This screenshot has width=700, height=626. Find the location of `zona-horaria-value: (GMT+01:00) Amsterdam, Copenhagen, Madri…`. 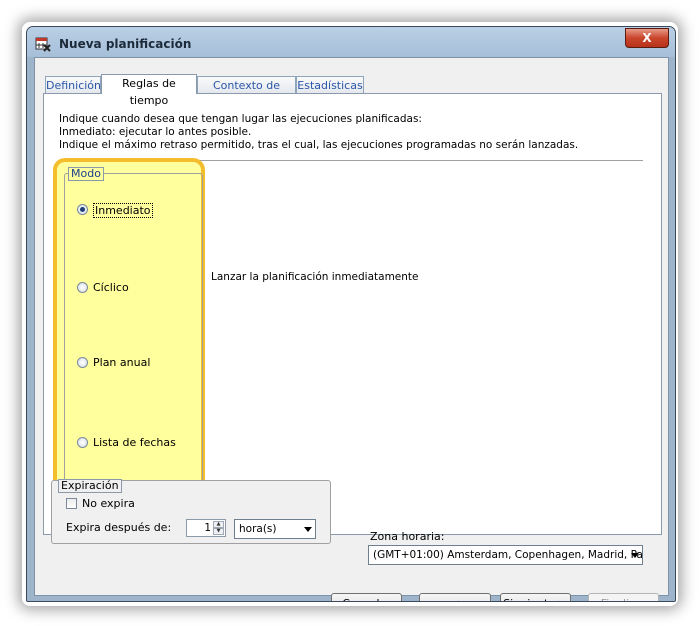

zona-horaria-value: (GMT+01:00) Amsterdam, Copenhagen, Madri… is located at coordinates (507, 555).